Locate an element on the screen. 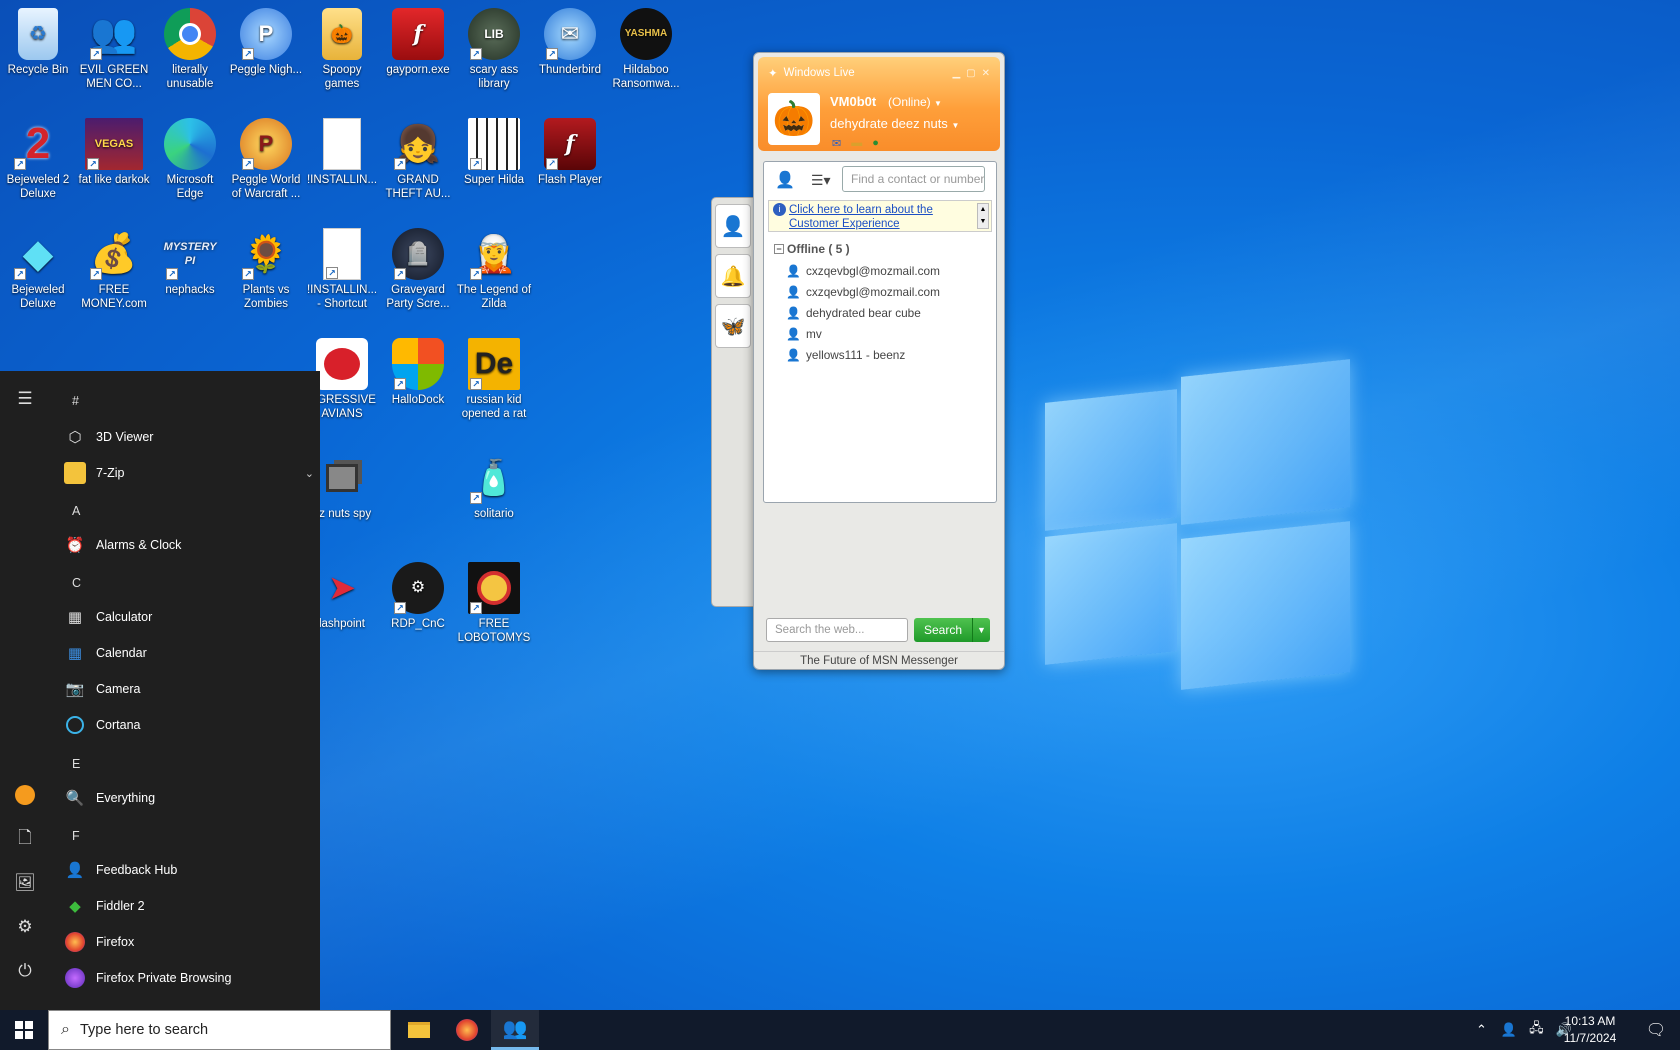  alerts-tab: 🔔 is located at coordinates (733, 276).